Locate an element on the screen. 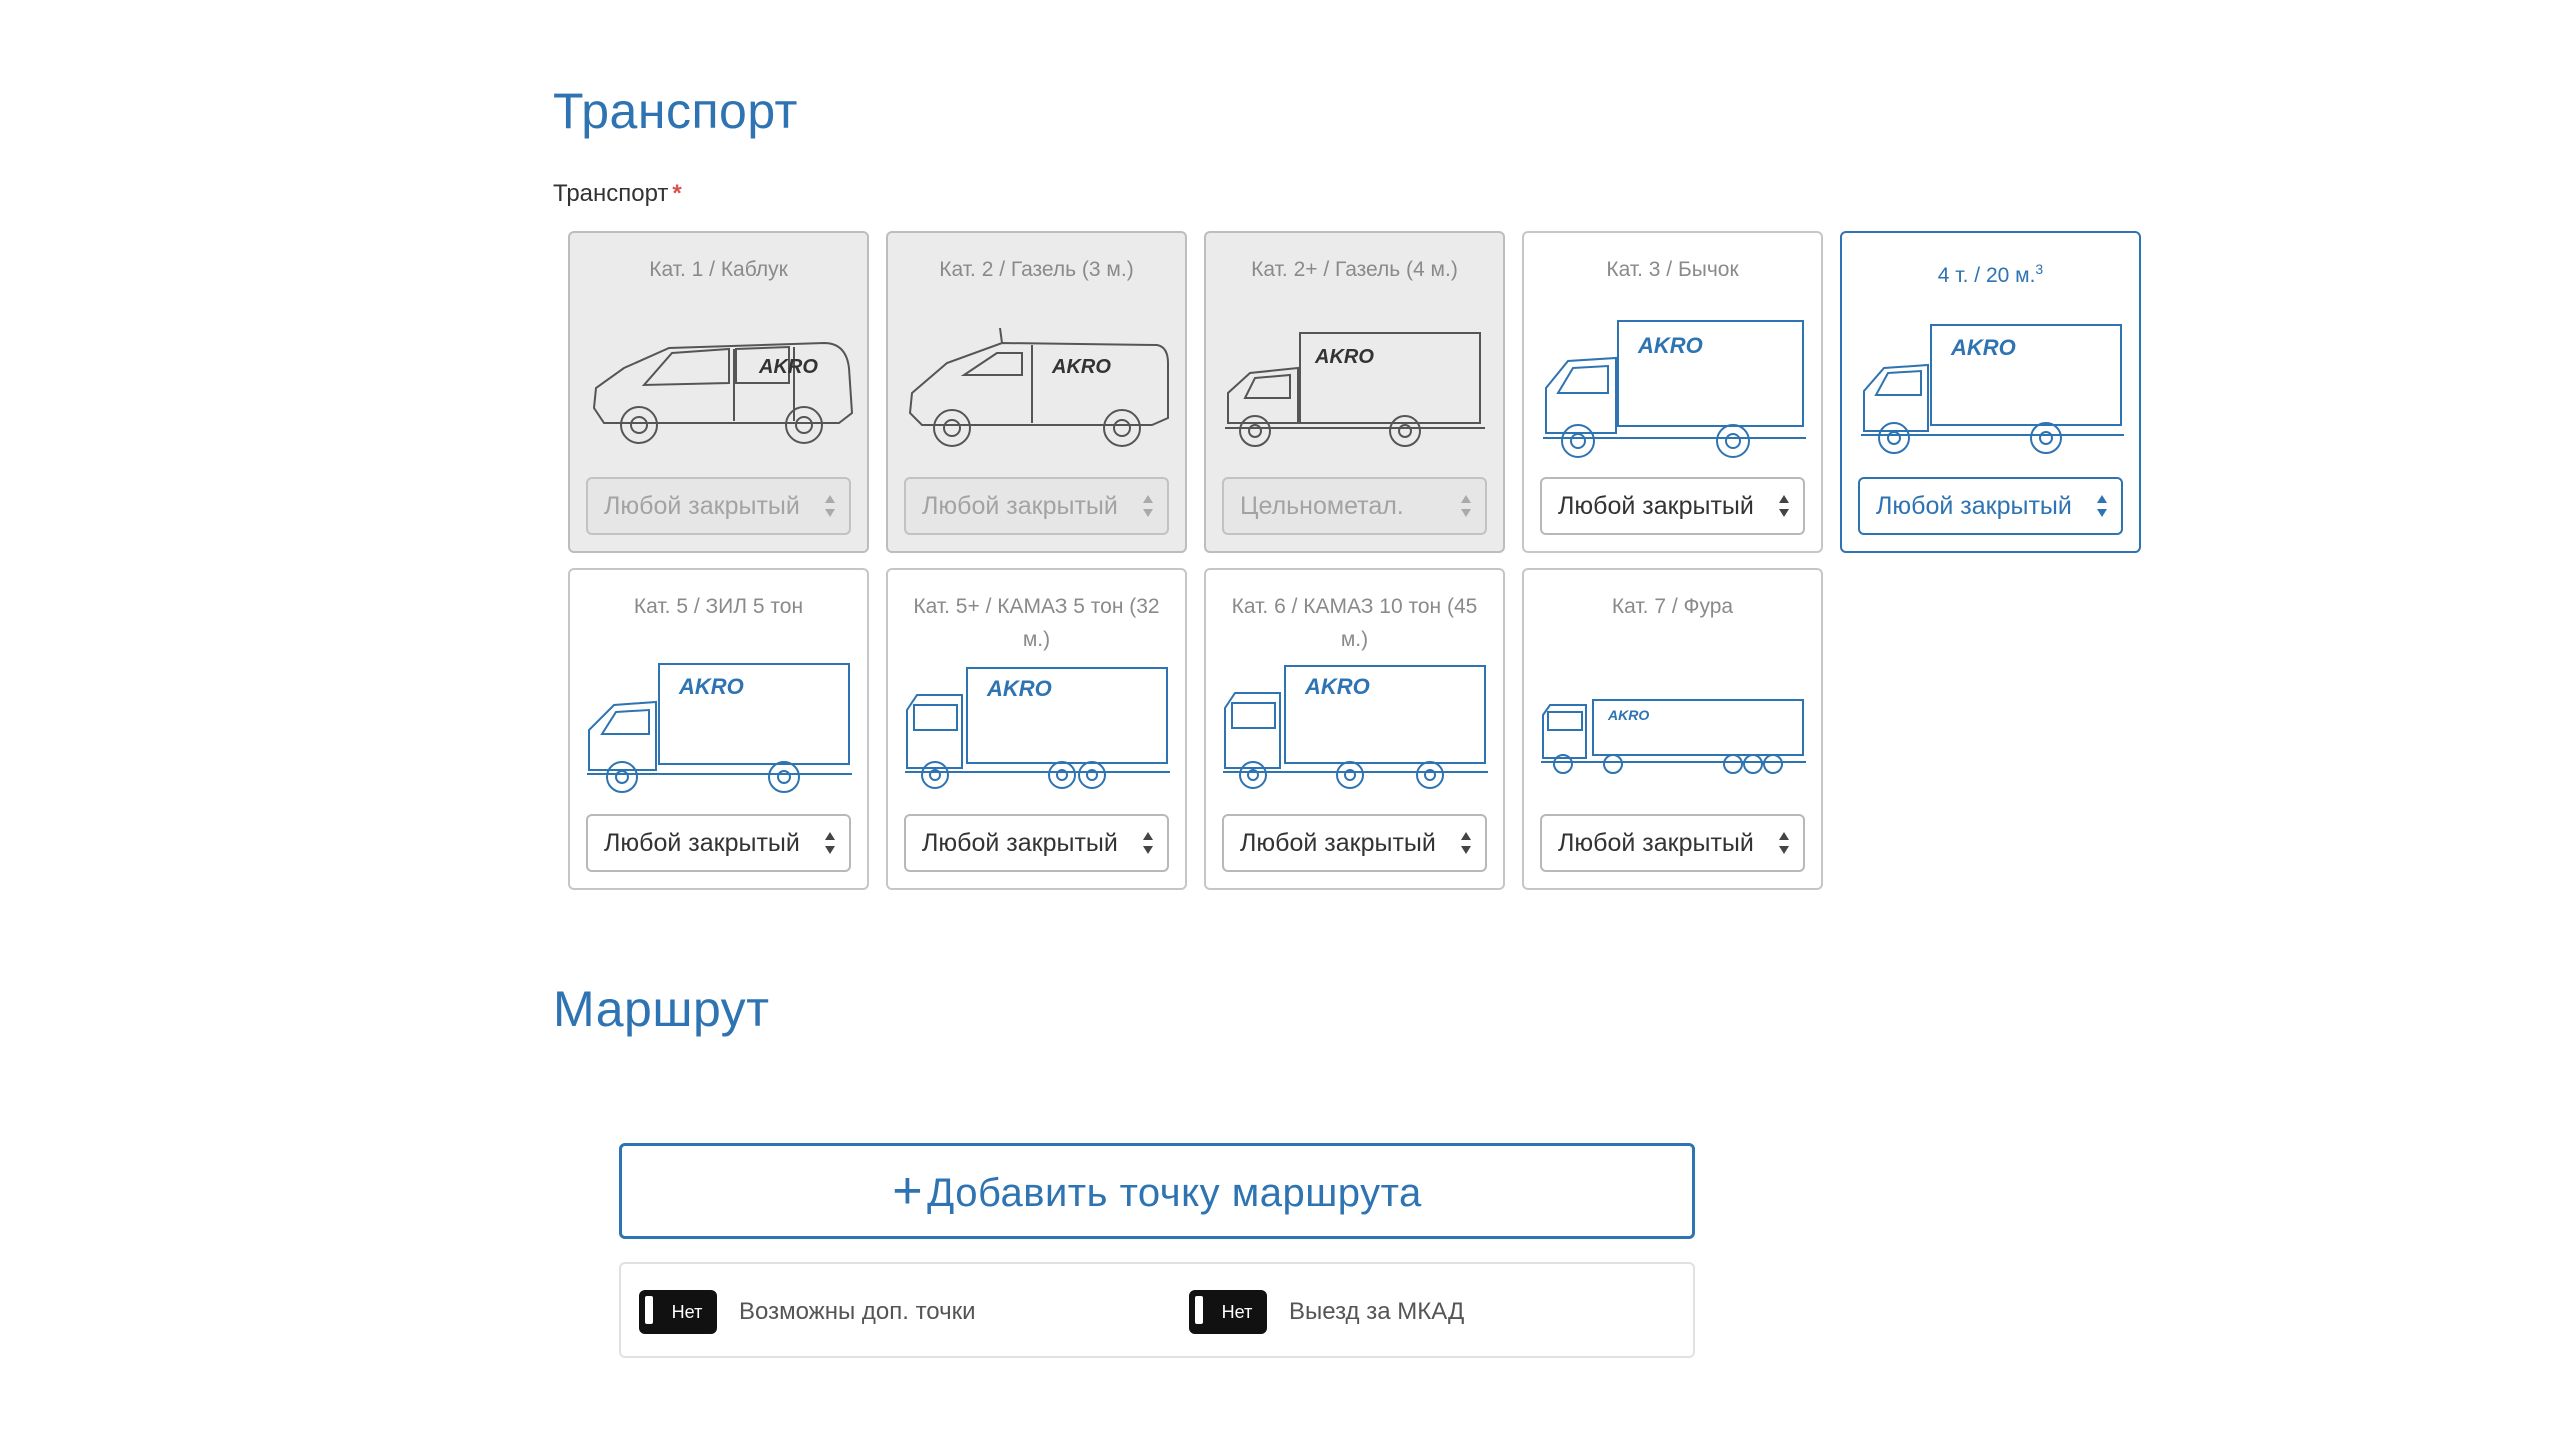 The height and width of the screenshot is (1442, 2560). outside-mkad-toggle: Нет is located at coordinates (1228, 1312).